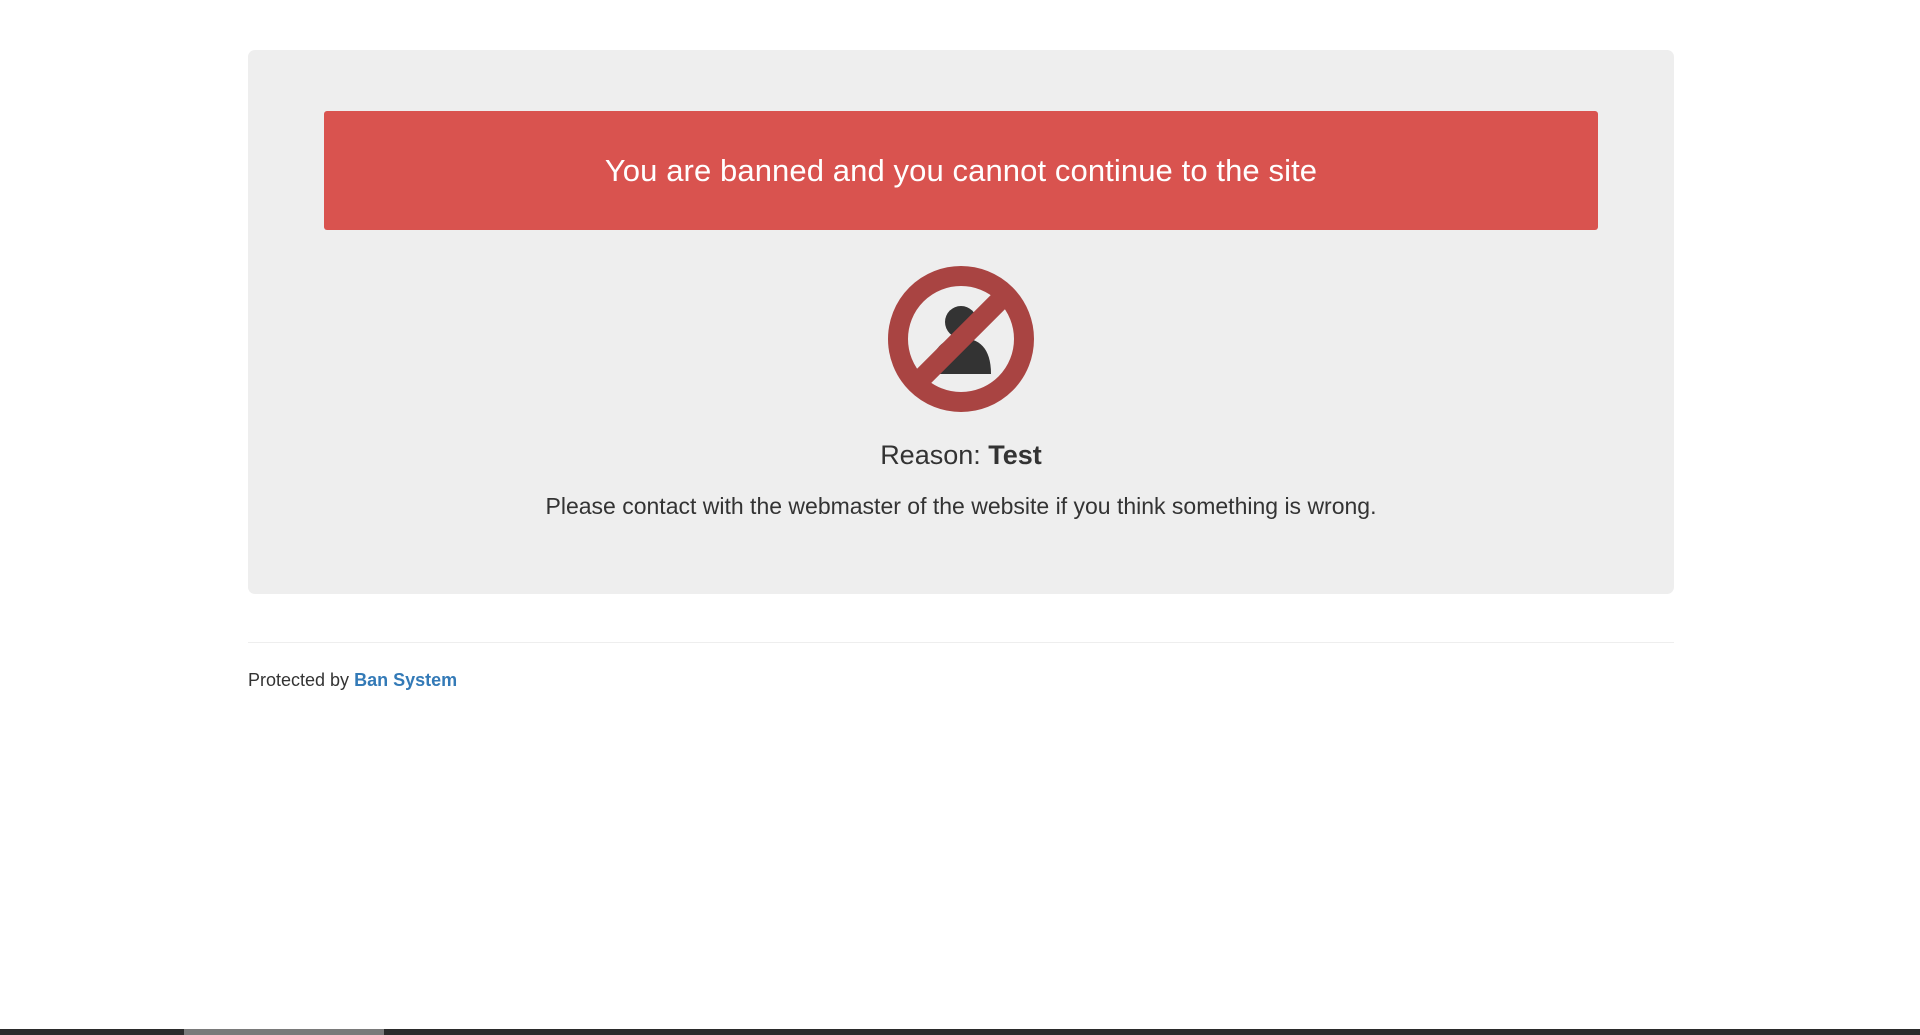 This screenshot has width=1920, height=1035. Describe the element at coordinates (930, 455) in the screenshot. I see `ban-reason-label: Reason:` at that location.